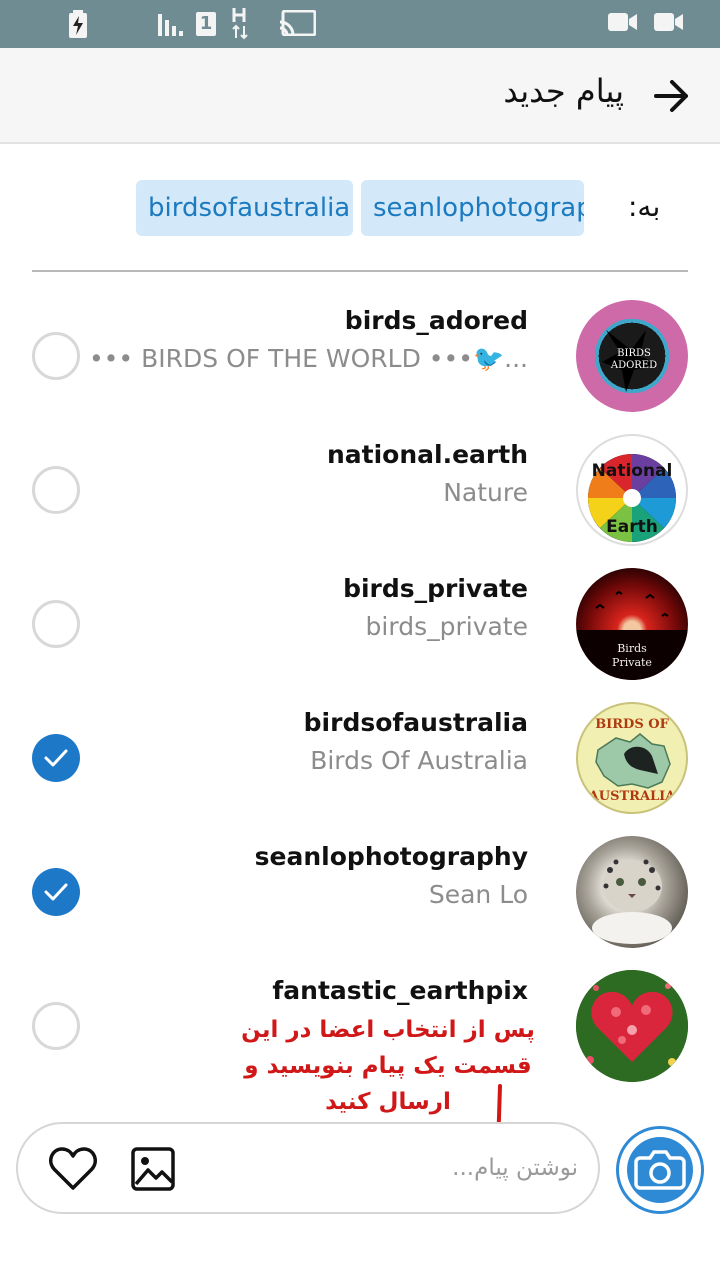 The width and height of the screenshot is (720, 1280). I want to click on contact-username: birds_adored, so click(436, 320).